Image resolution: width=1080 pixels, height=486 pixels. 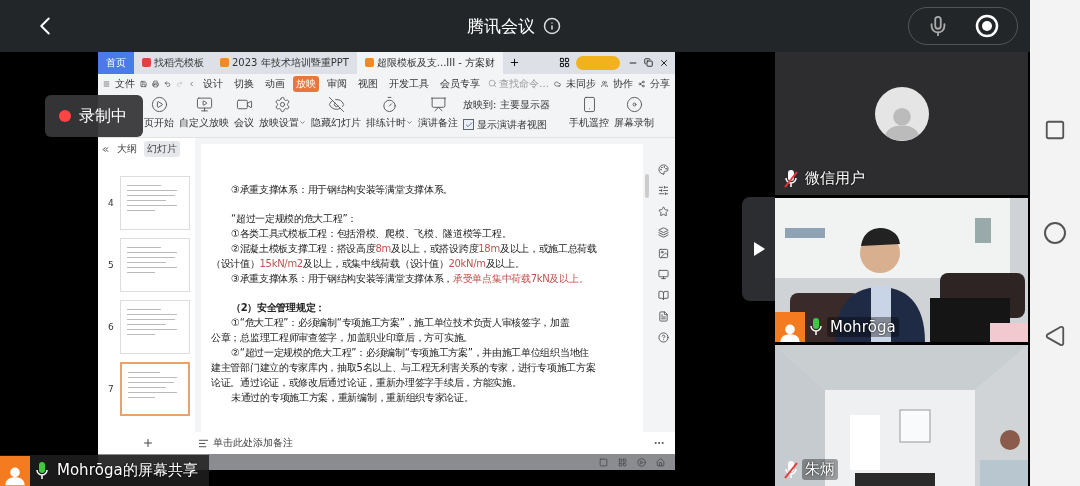 What do you see at coordinates (641, 83) in the screenshot?
I see `share-icon` at bounding box center [641, 83].